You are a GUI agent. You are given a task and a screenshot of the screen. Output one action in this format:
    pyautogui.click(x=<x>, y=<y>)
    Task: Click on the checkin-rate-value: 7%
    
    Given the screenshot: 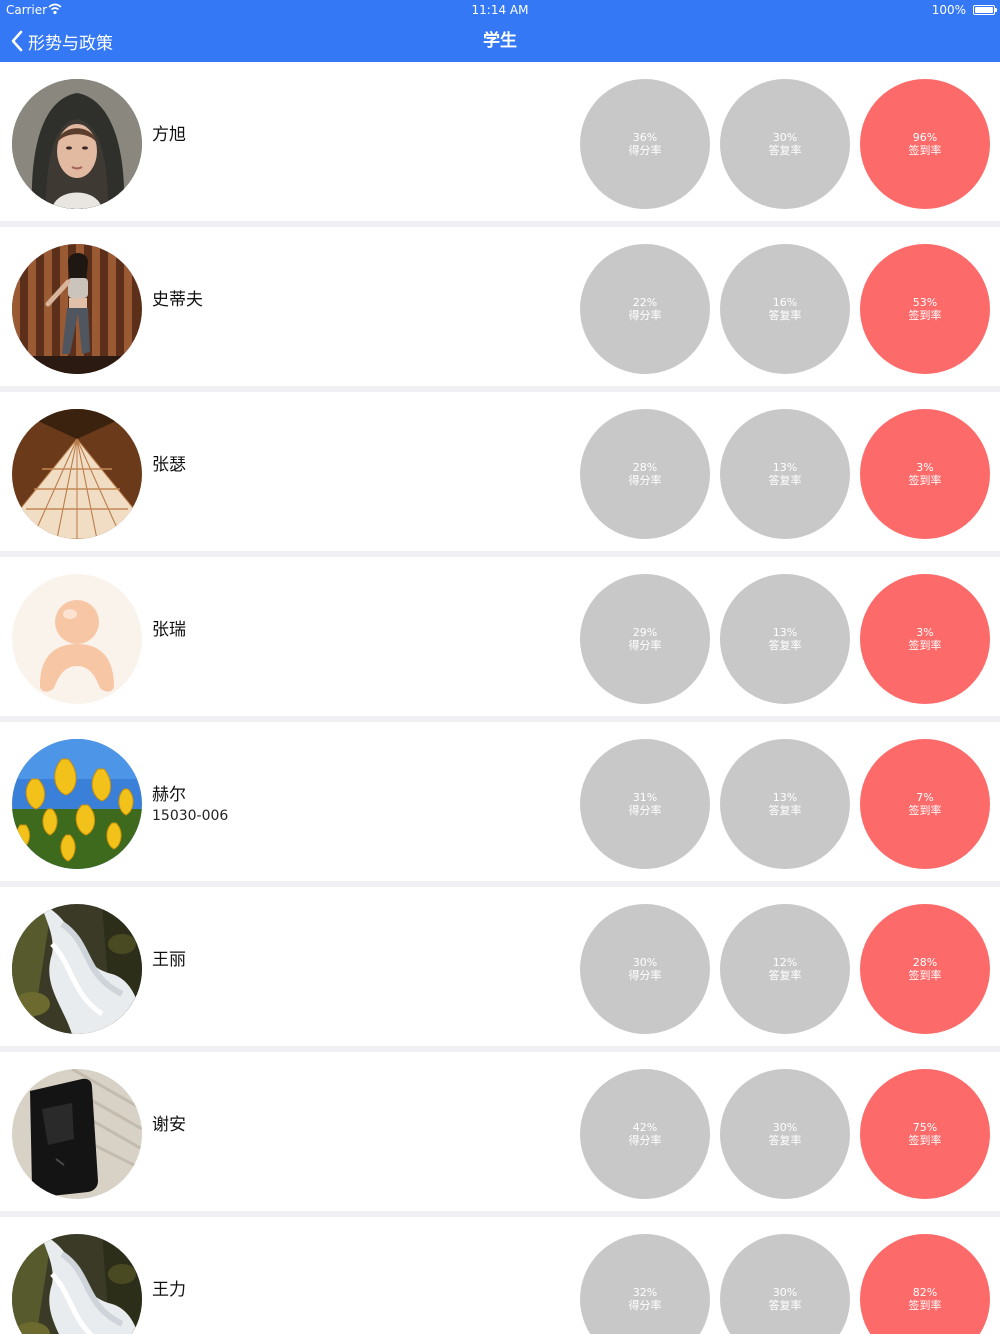 What is the action you would take?
    pyautogui.click(x=925, y=797)
    